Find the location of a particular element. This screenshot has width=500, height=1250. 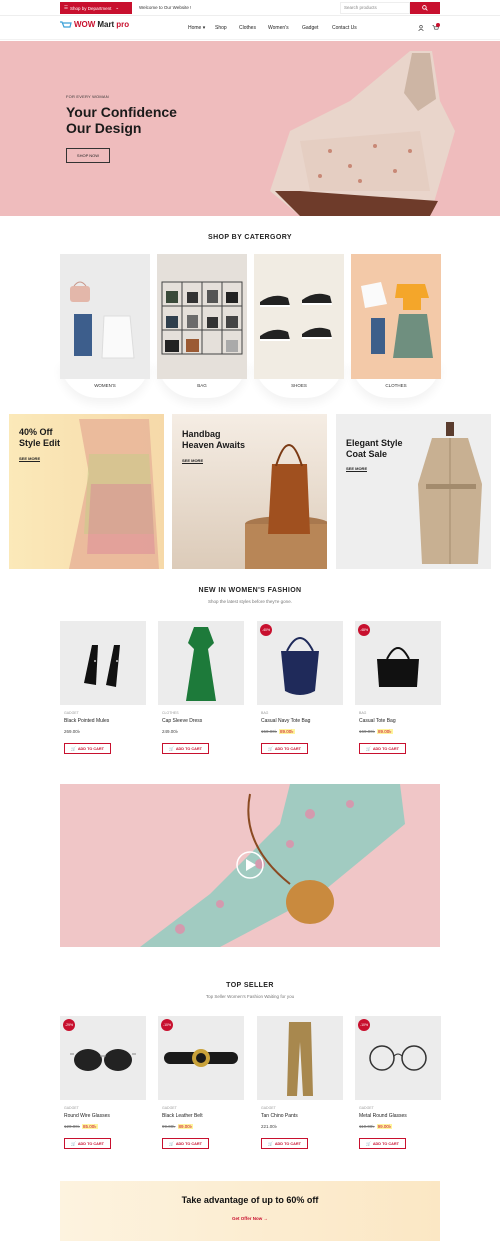

promo-see-more-2: SEE MORE is located at coordinates (193, 461).